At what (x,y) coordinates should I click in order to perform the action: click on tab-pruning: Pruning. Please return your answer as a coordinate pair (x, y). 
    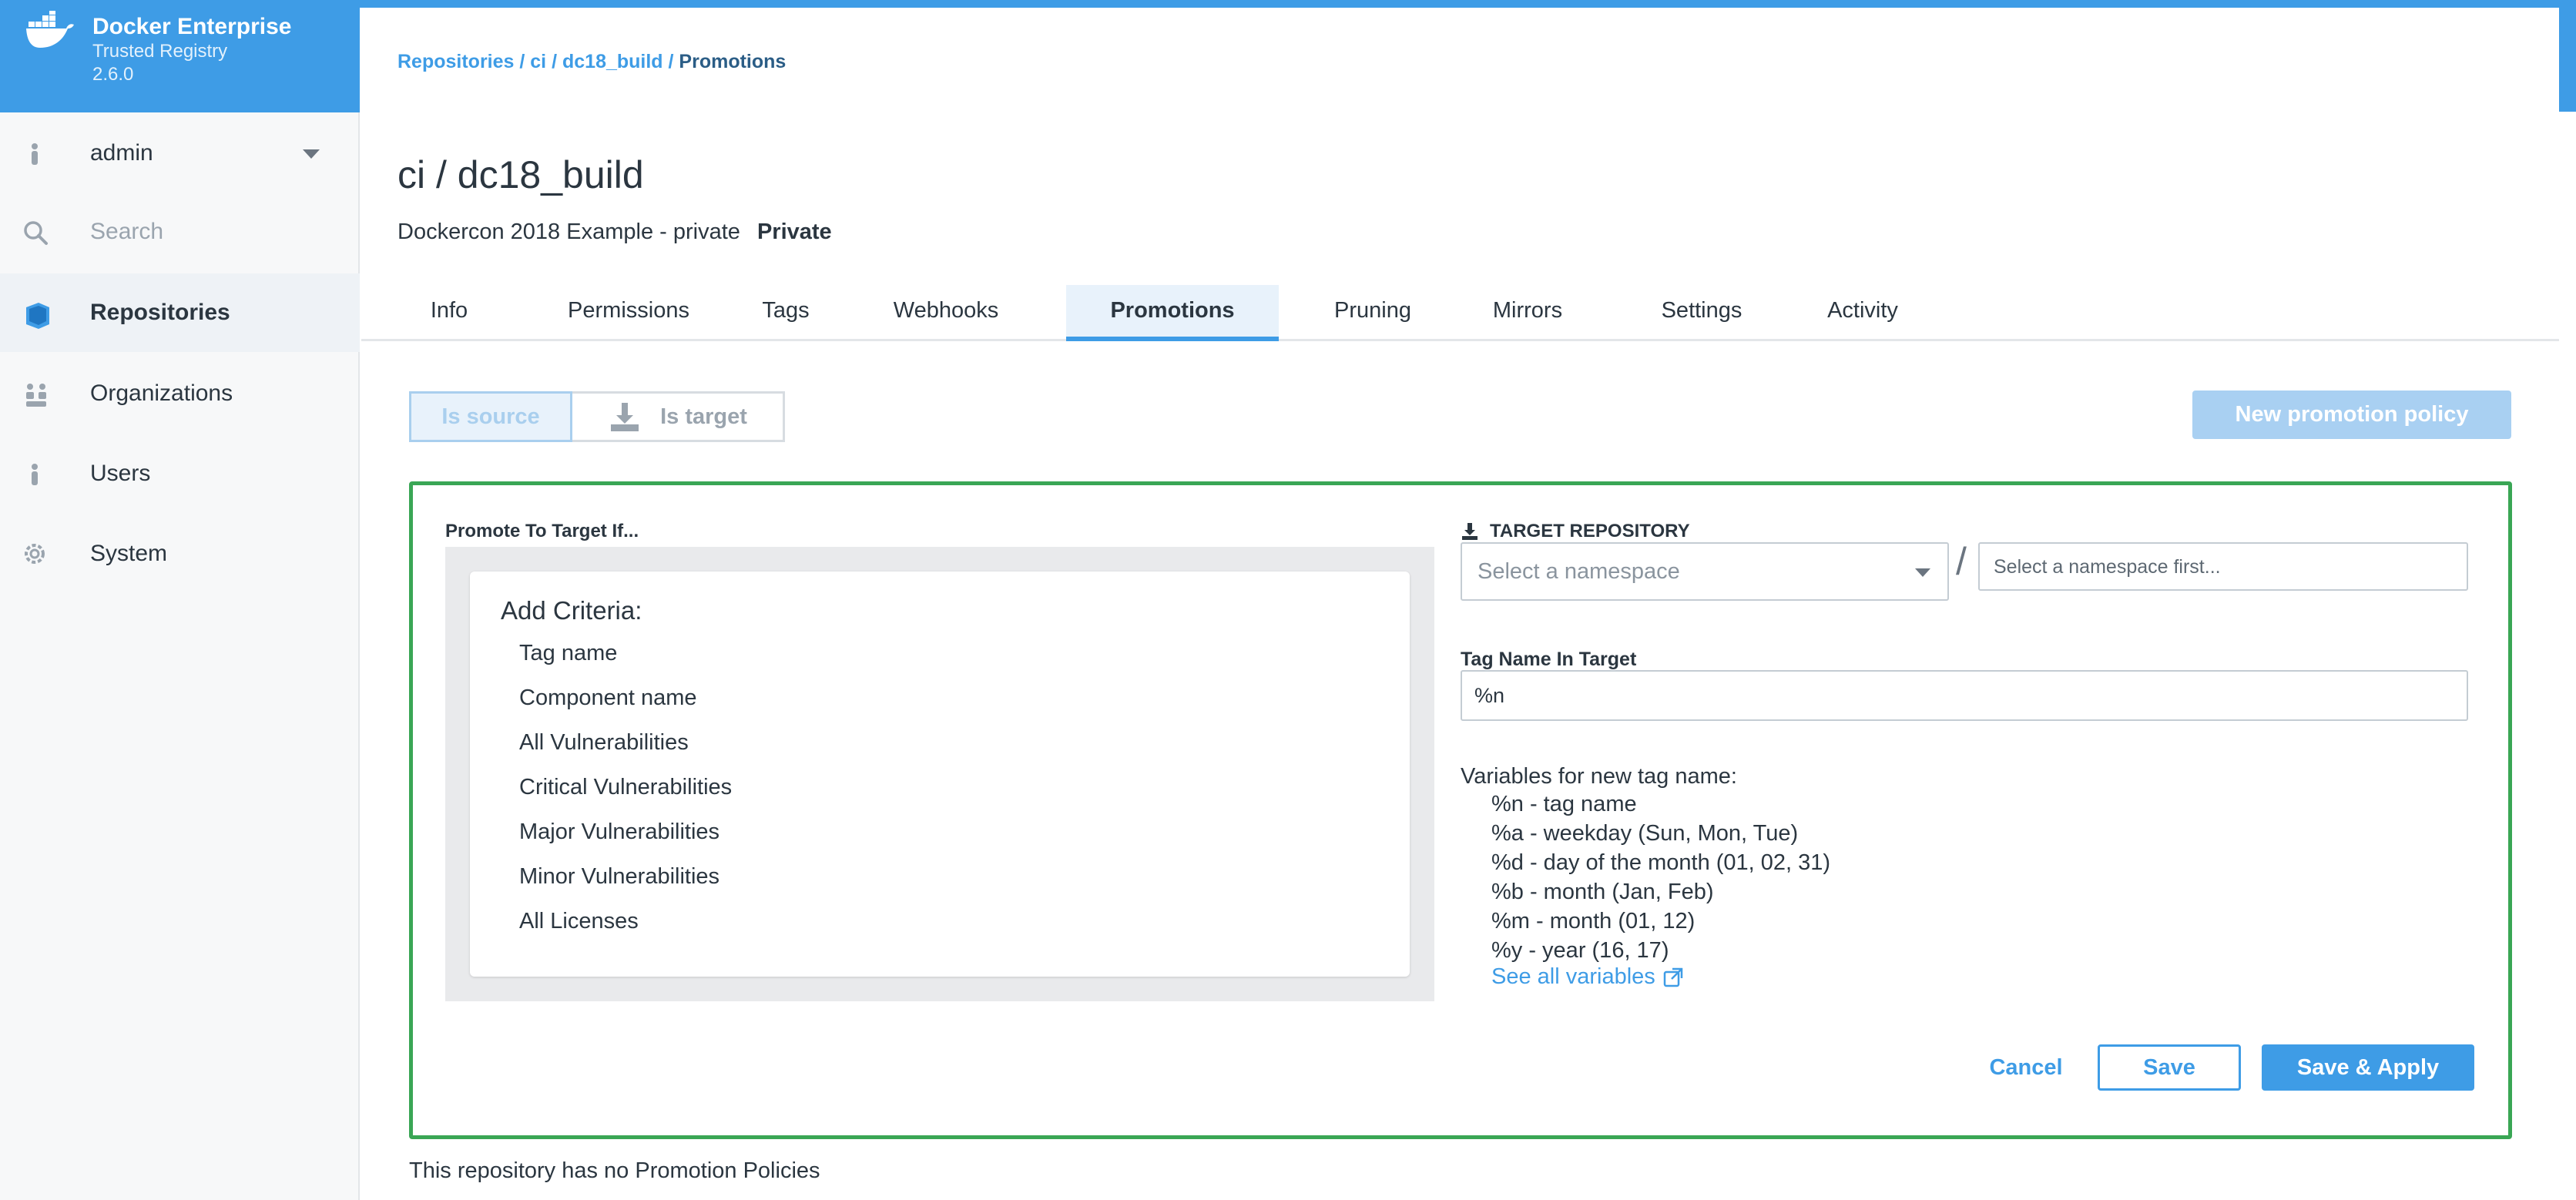
    Looking at the image, I should click on (1372, 313).